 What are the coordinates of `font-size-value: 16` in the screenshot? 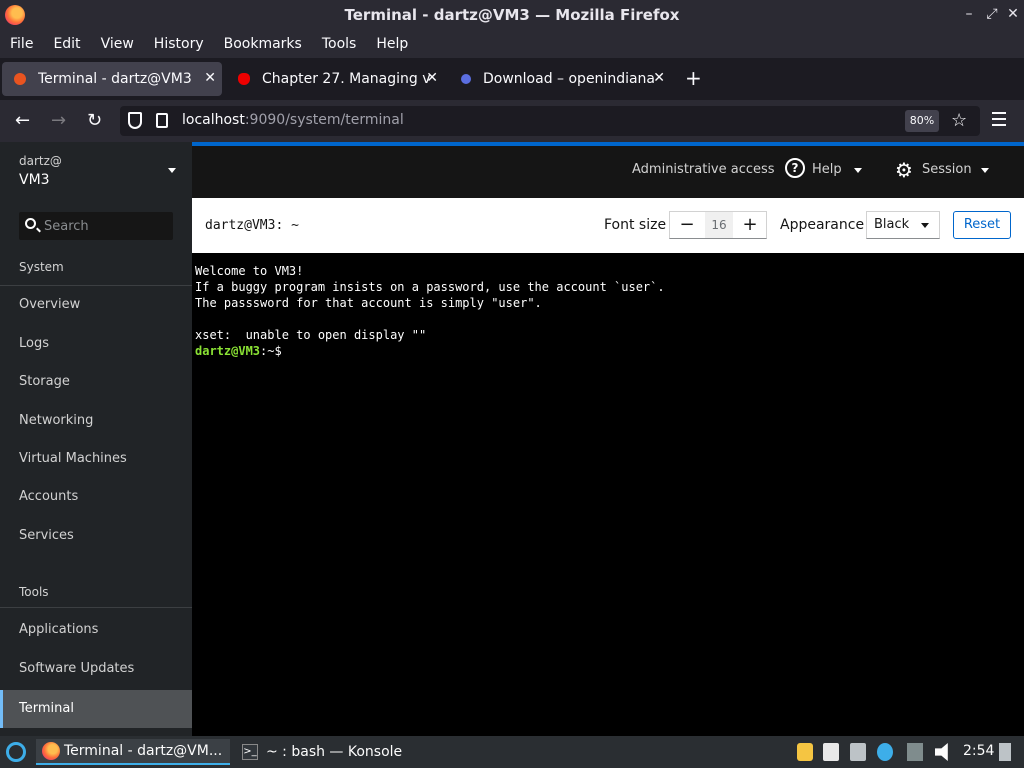 It's located at (719, 225).